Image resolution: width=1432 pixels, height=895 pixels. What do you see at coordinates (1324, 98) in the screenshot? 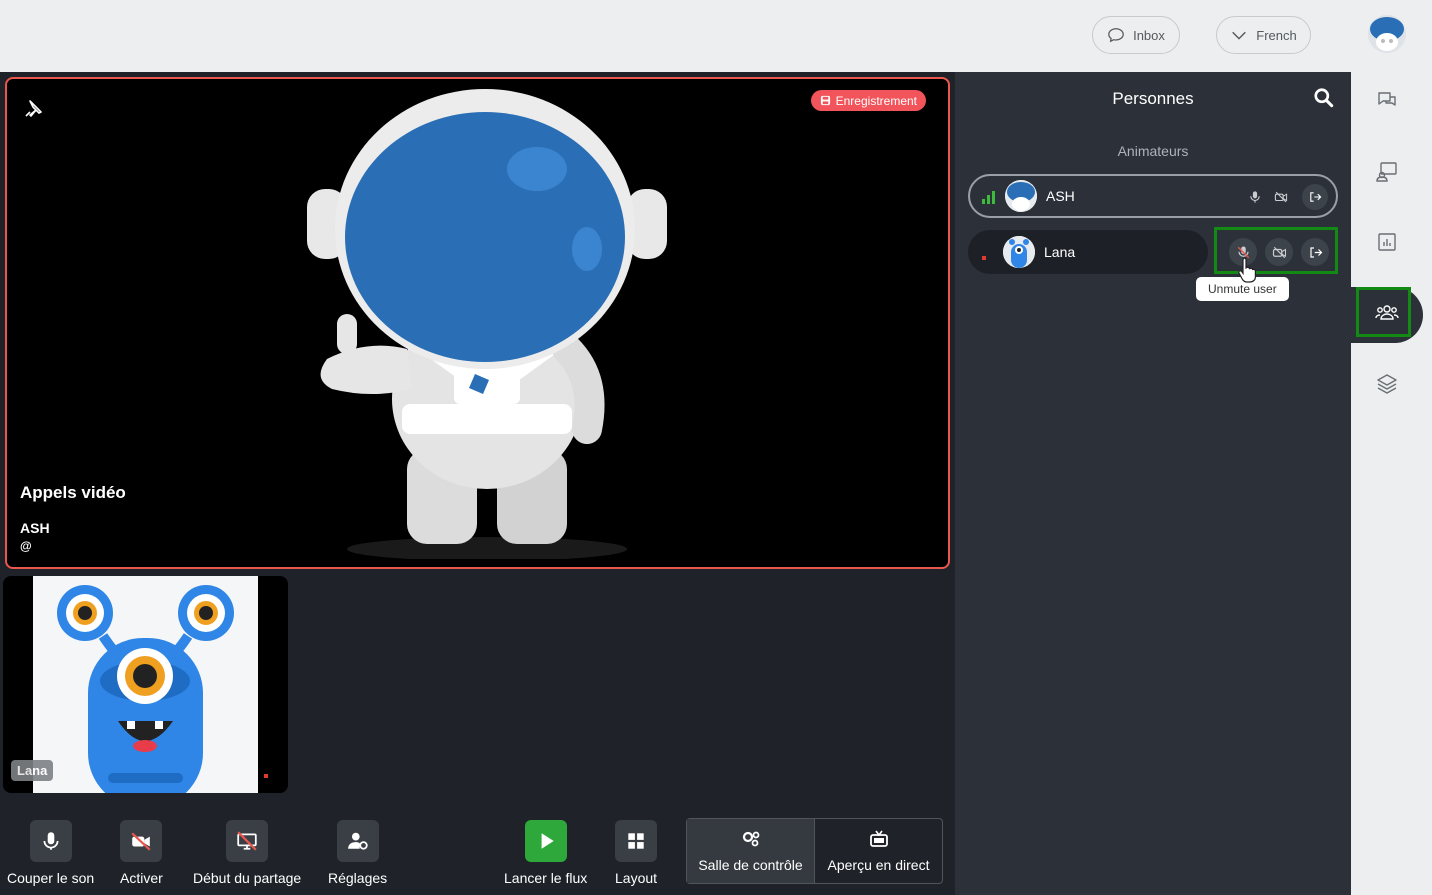
I see `search-icon` at bounding box center [1324, 98].